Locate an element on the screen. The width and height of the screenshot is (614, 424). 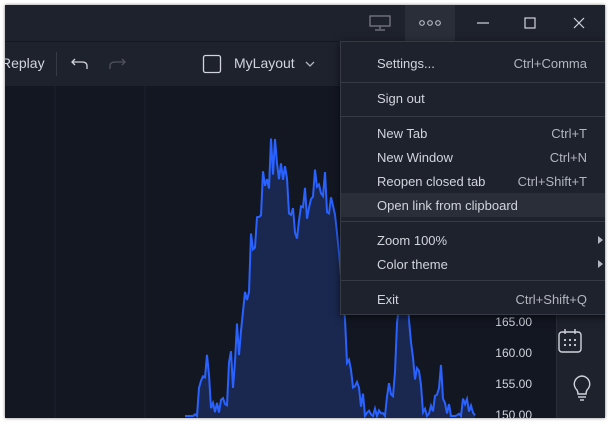
menu-item-shortcut: Ctrl+N is located at coordinates (568, 157).